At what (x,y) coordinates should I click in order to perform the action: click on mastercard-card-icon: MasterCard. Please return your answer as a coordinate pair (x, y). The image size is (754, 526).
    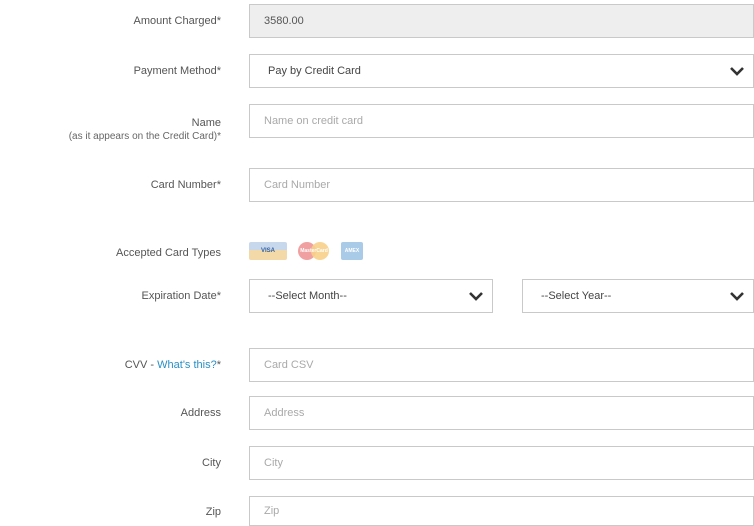
    Looking at the image, I should click on (314, 251).